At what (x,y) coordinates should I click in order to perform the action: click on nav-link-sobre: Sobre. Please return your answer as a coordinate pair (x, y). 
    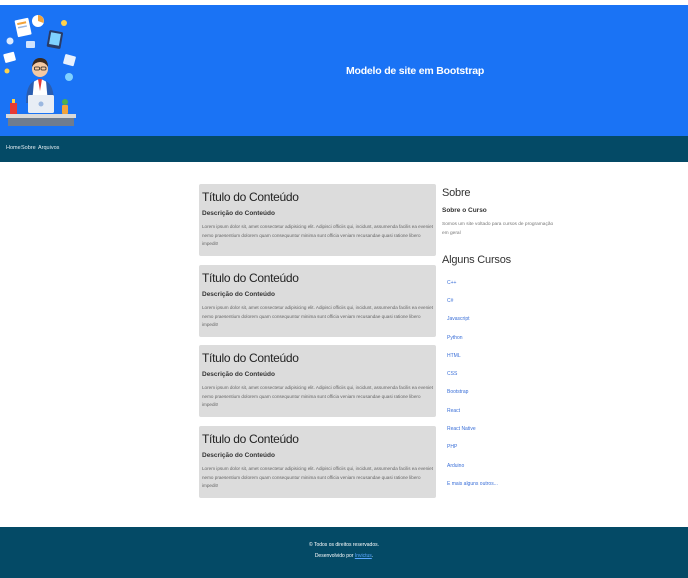
    Looking at the image, I should click on (28, 148).